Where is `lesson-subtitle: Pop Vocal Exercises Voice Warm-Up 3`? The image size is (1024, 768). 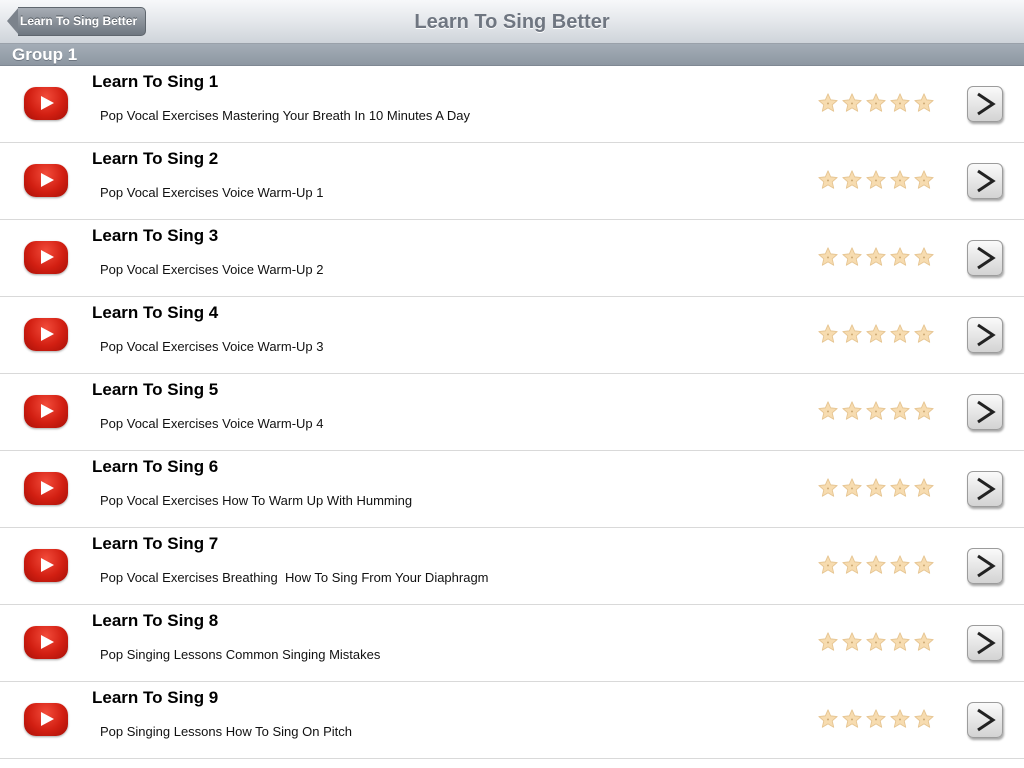 lesson-subtitle: Pop Vocal Exercises Voice Warm-Up 3 is located at coordinates (212, 346).